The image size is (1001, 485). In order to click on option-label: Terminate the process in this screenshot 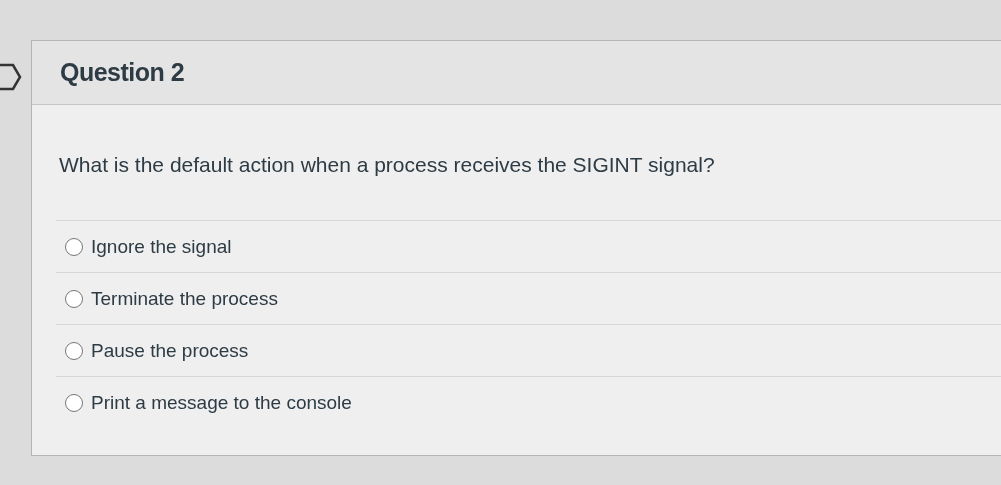, I will do `click(184, 298)`.